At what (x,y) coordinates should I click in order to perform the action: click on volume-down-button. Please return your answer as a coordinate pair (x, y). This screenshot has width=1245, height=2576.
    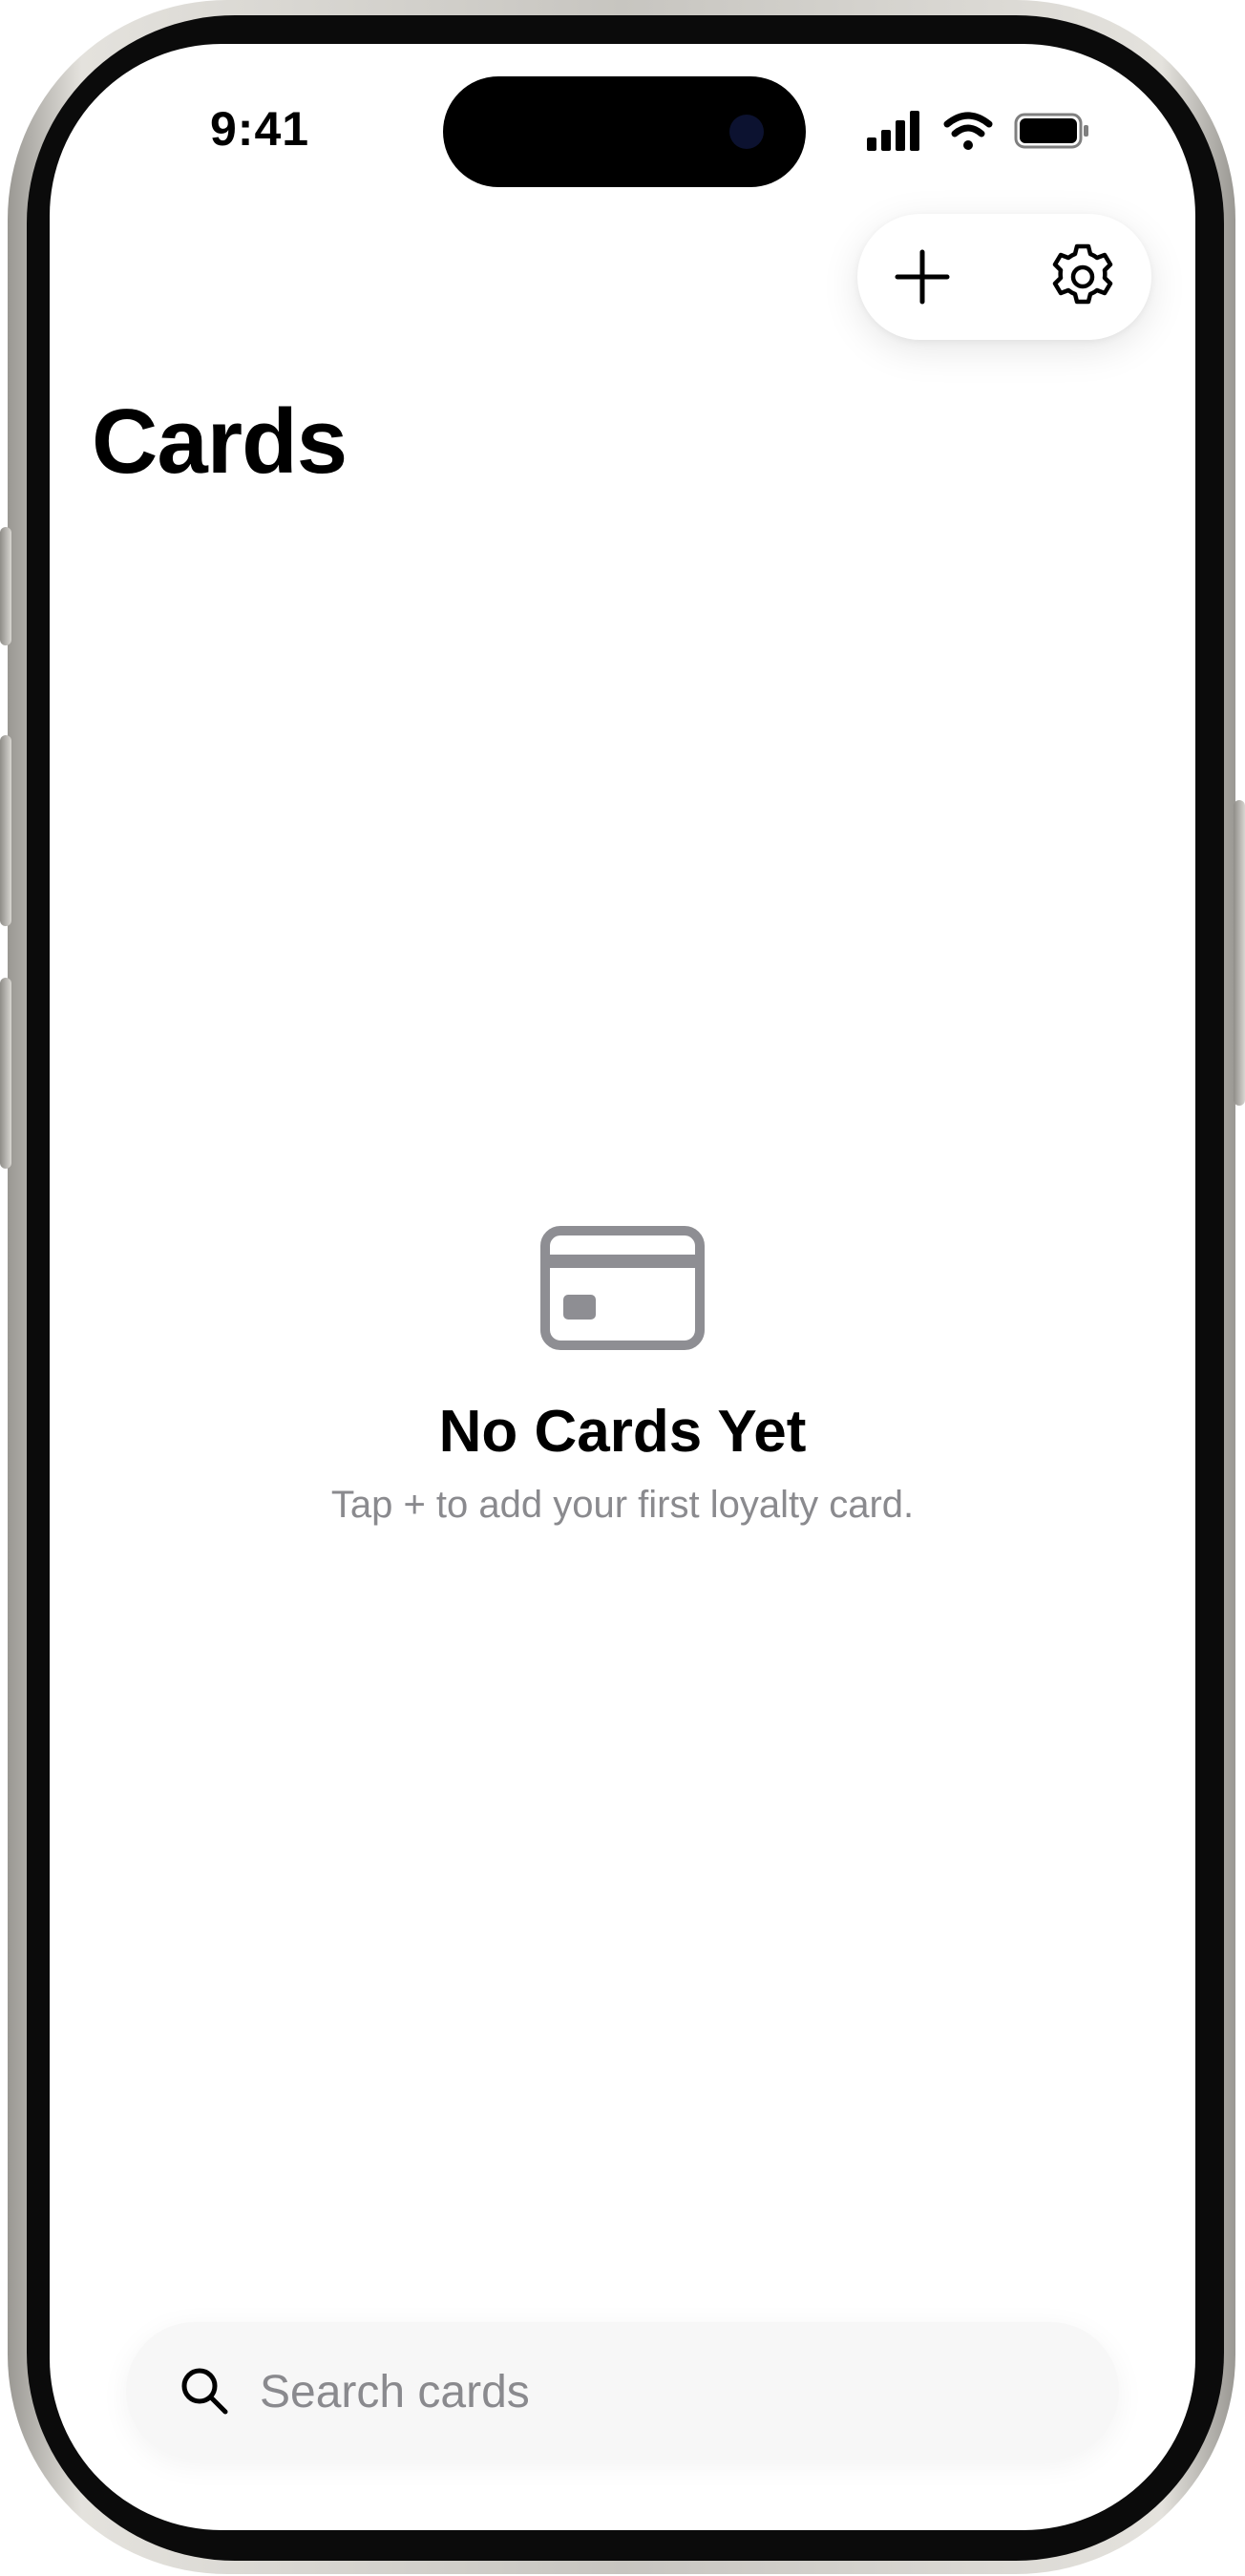
    Looking at the image, I should click on (5, 1073).